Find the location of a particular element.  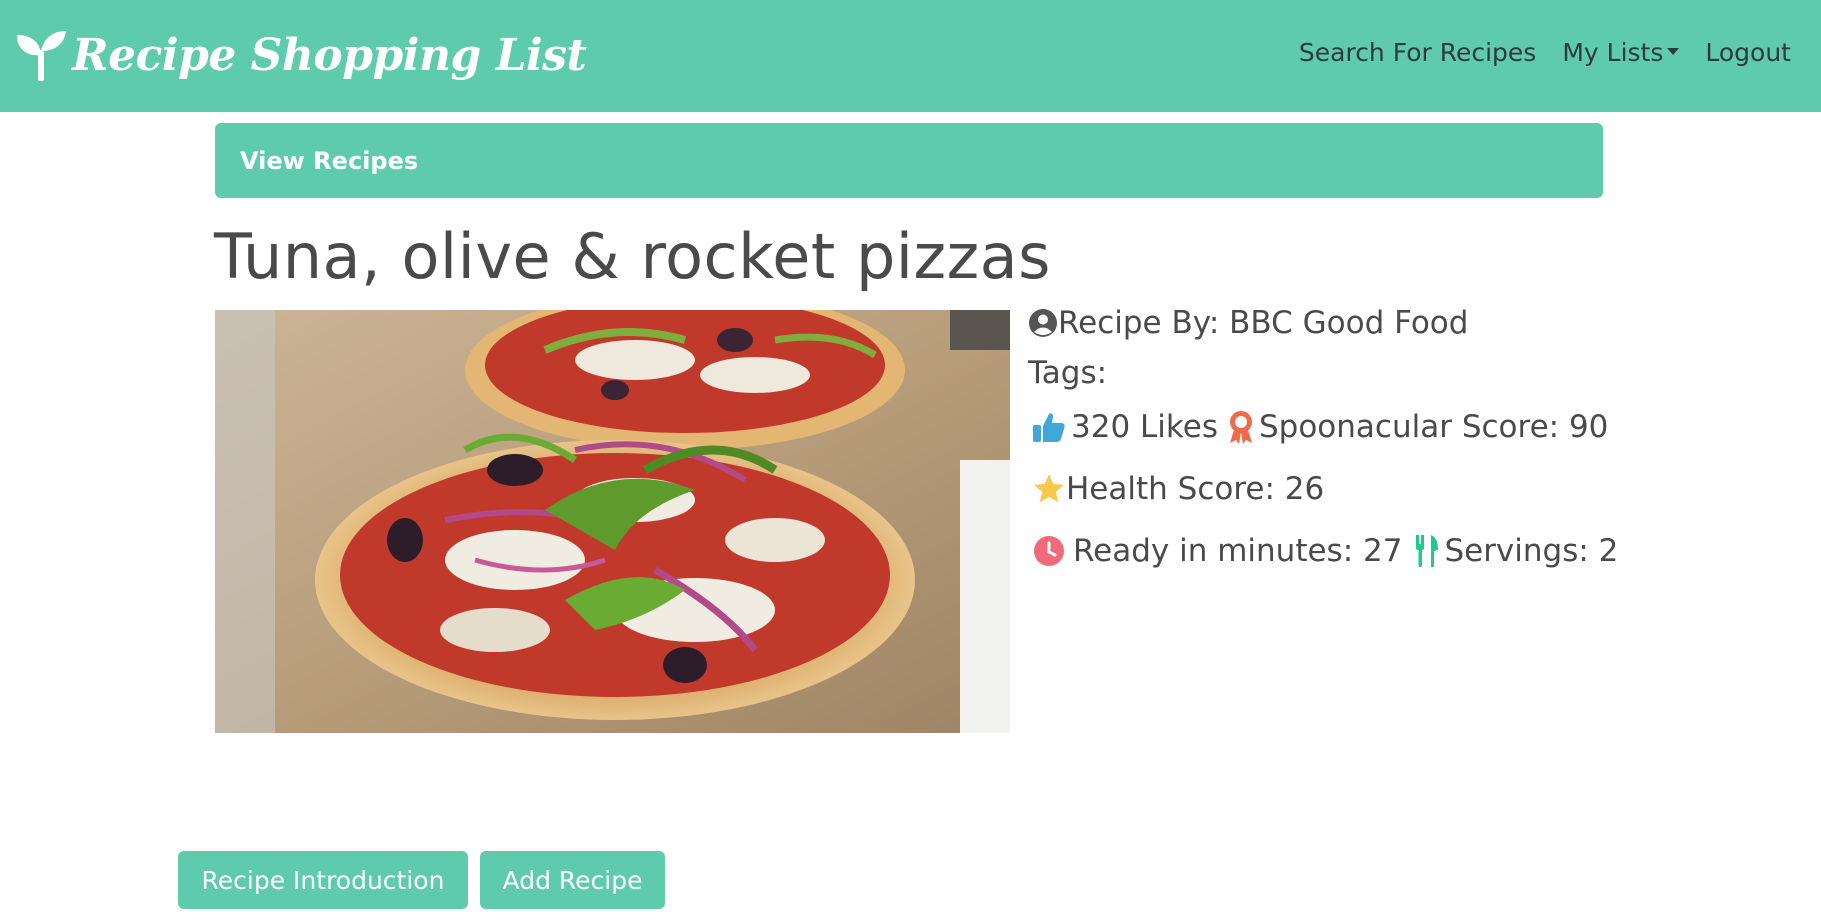

recipe-health-score: Health Score: 26 is located at coordinates (1195, 489).